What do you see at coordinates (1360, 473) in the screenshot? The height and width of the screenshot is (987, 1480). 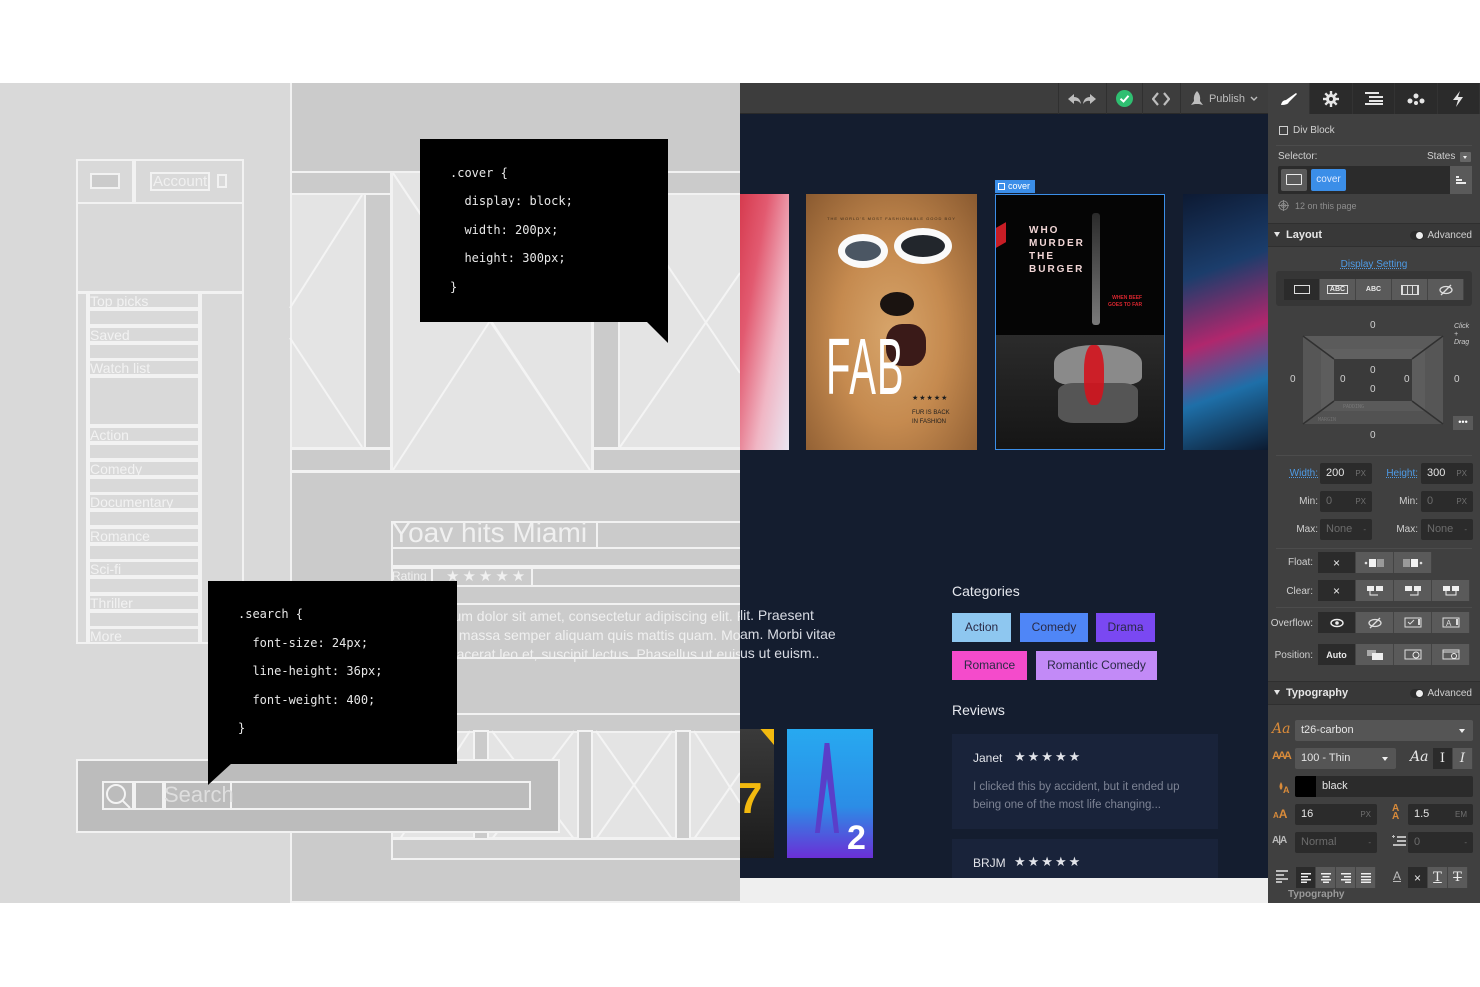 I see `width-unit: PX` at bounding box center [1360, 473].